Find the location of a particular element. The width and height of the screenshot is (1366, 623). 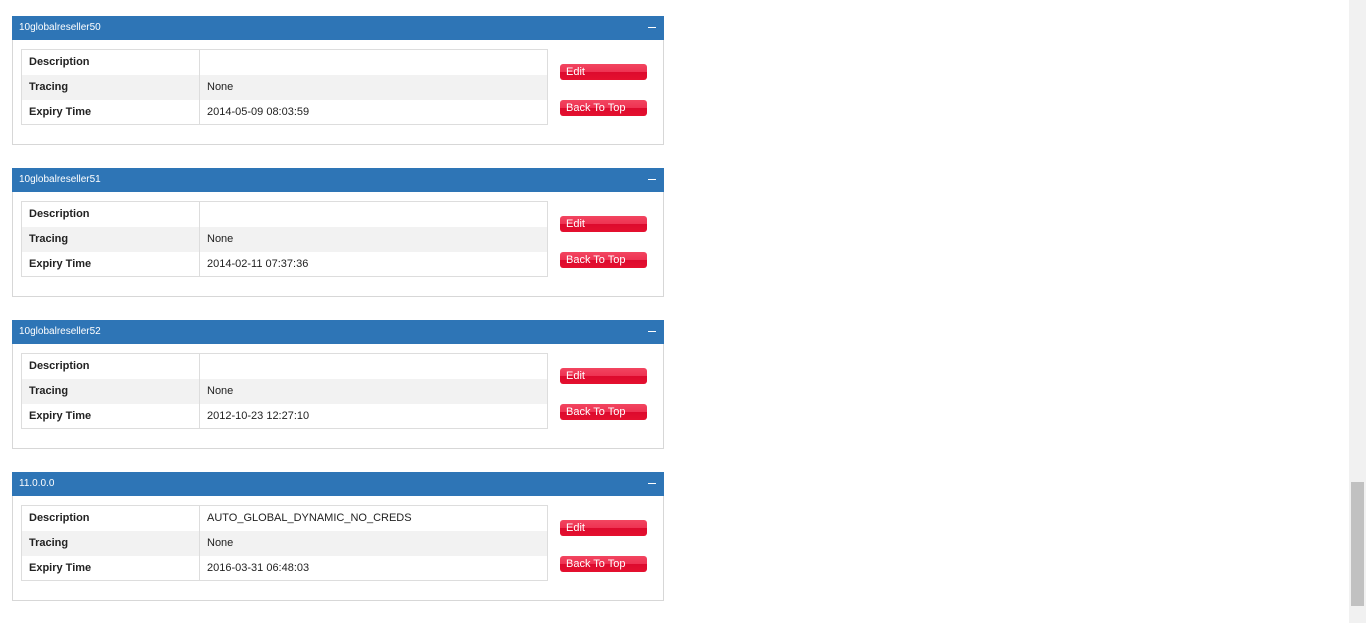

table-row: Expiry Time 2012-10-23 12:27:10 is located at coordinates (284, 416).